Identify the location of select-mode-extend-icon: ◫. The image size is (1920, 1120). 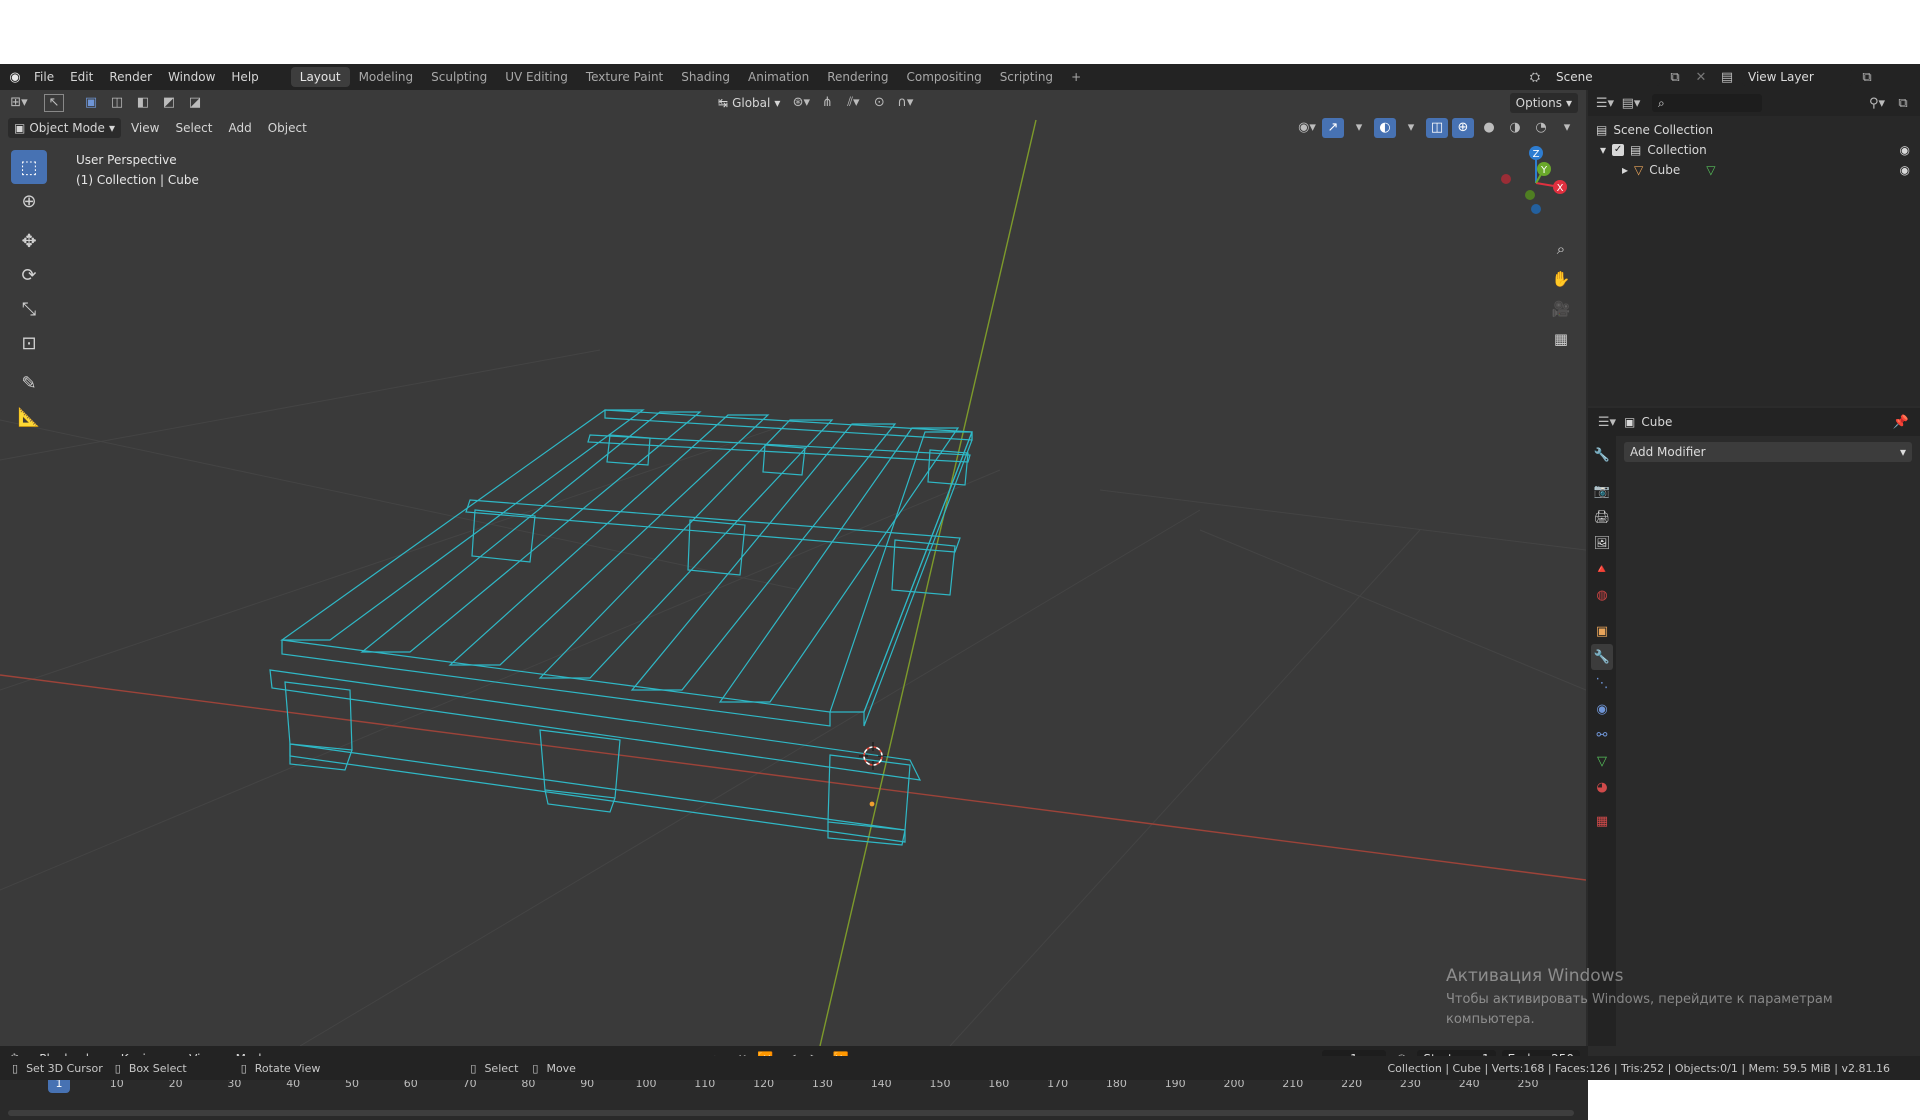
(117, 103).